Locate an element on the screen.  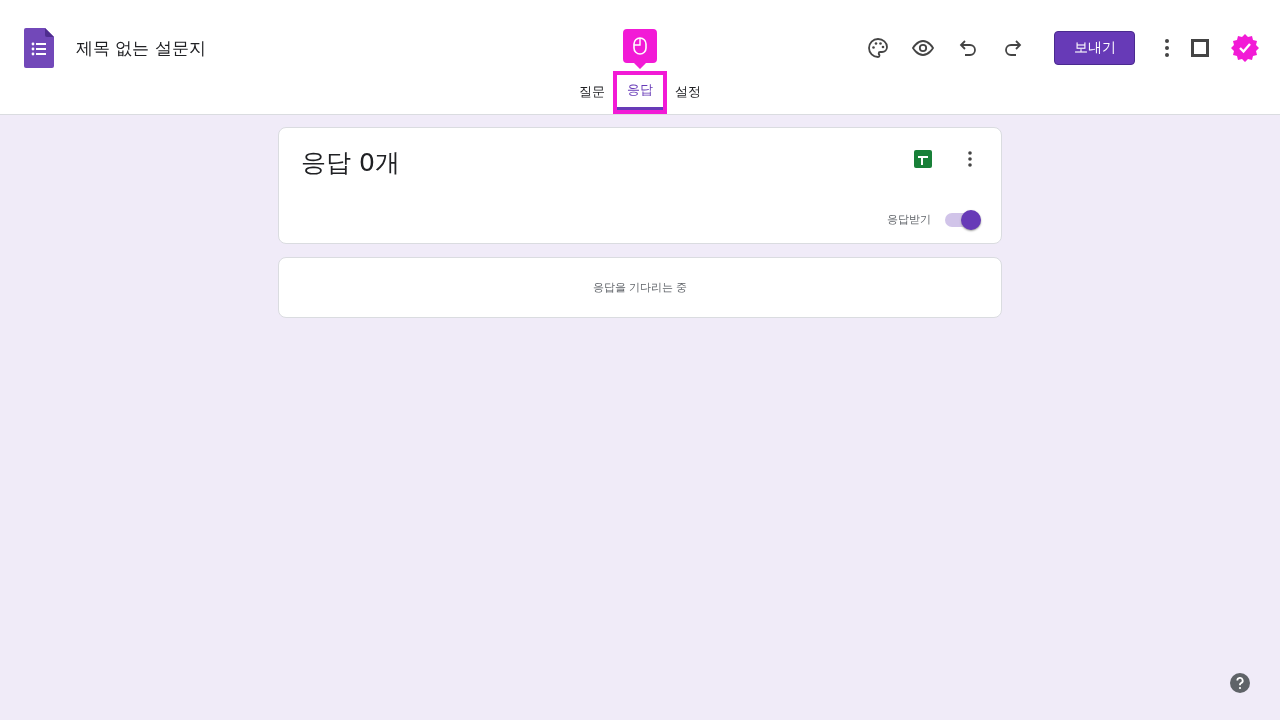
send-button: 보내기 is located at coordinates (1094, 48).